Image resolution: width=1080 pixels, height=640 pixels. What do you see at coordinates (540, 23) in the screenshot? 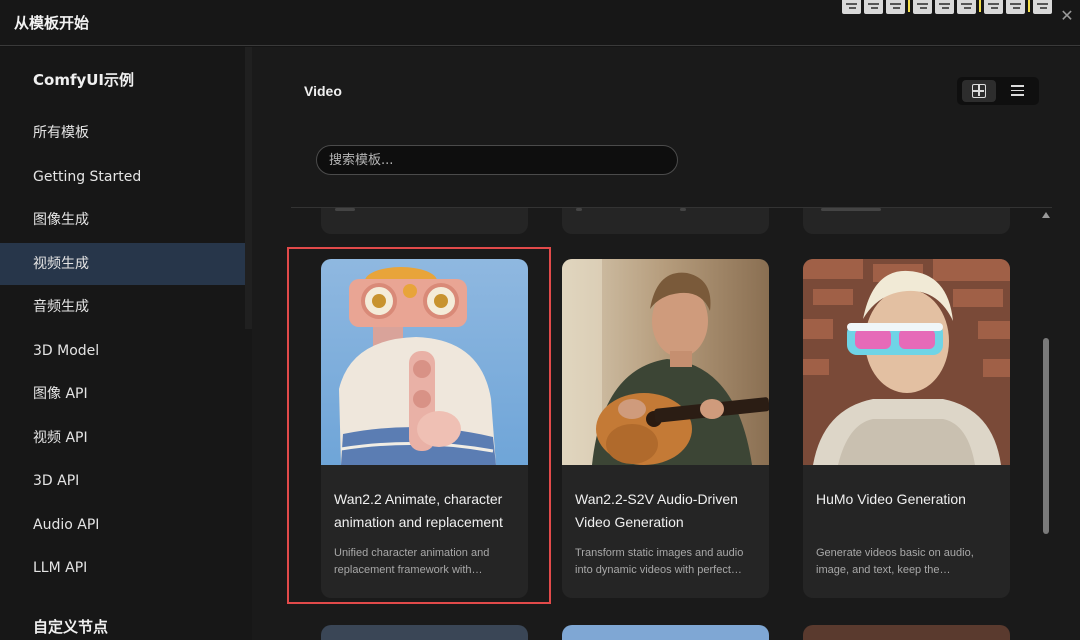
I see `dialog-header: 从模板开始 ✕` at bounding box center [540, 23].